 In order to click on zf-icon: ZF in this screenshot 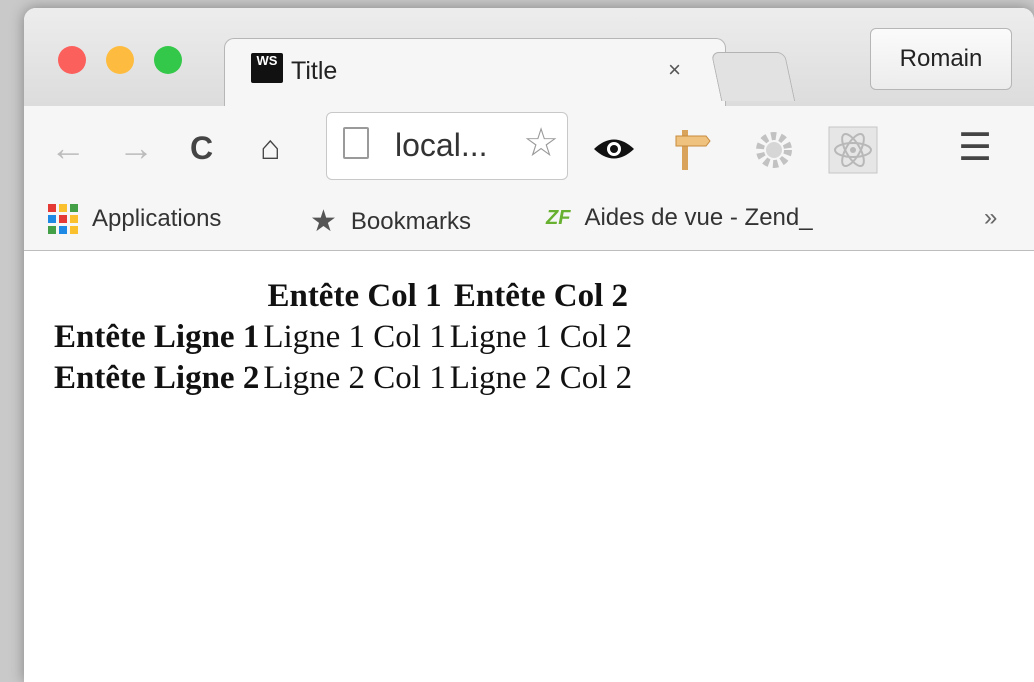, I will do `click(558, 217)`.